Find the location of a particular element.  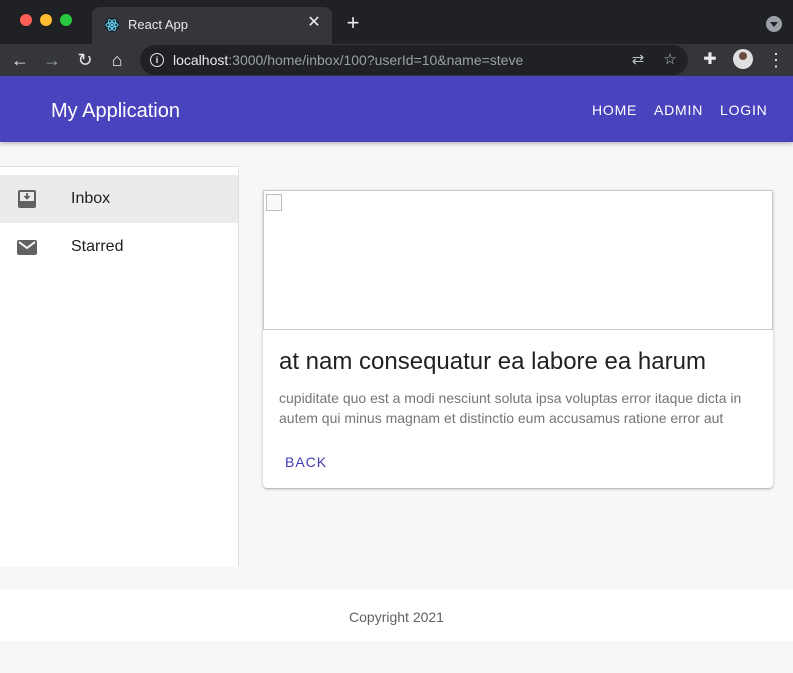

app-bar: My Application HOME ADMIN LOGIN is located at coordinates (396, 109).